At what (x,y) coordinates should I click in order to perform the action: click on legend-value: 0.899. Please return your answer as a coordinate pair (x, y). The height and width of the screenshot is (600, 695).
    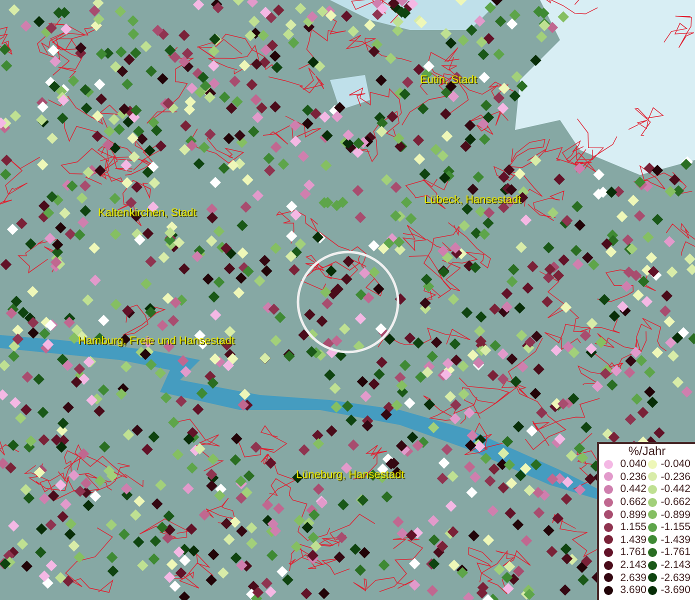
    Looking at the image, I should click on (632, 514).